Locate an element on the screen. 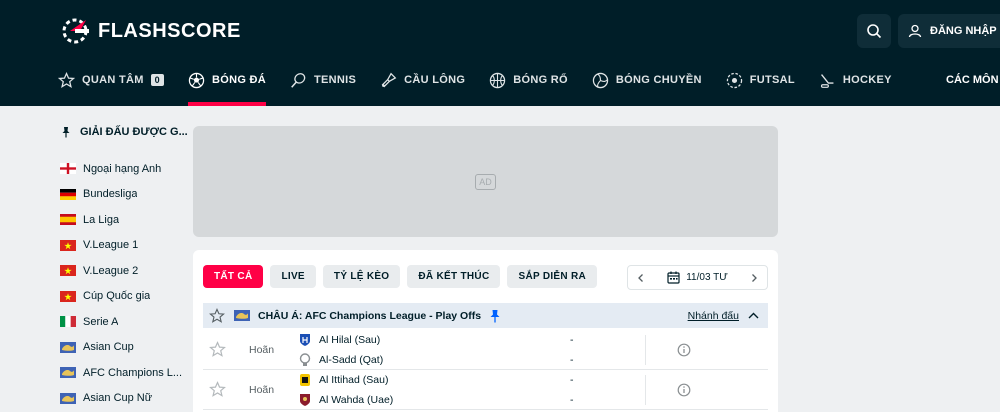 This screenshot has height=412, width=1000. nav-item-tennis: TENNIS is located at coordinates (323, 80).